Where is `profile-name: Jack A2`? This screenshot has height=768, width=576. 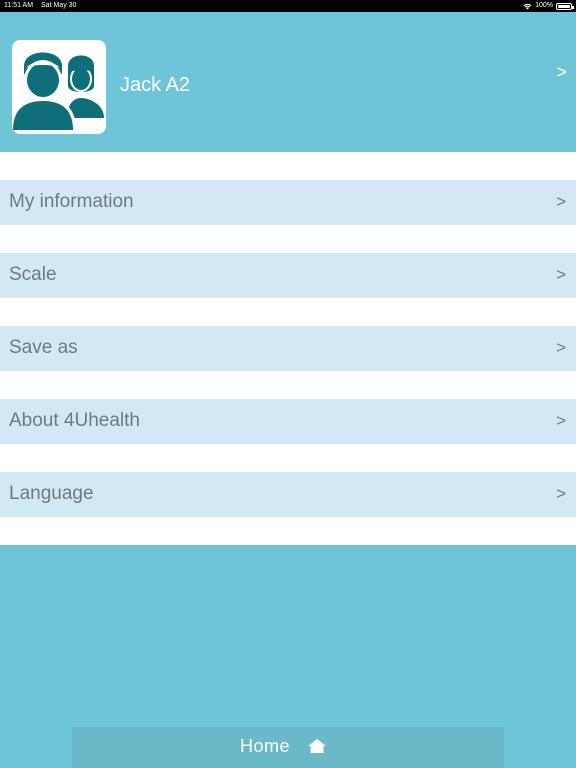 profile-name: Jack A2 is located at coordinates (155, 85).